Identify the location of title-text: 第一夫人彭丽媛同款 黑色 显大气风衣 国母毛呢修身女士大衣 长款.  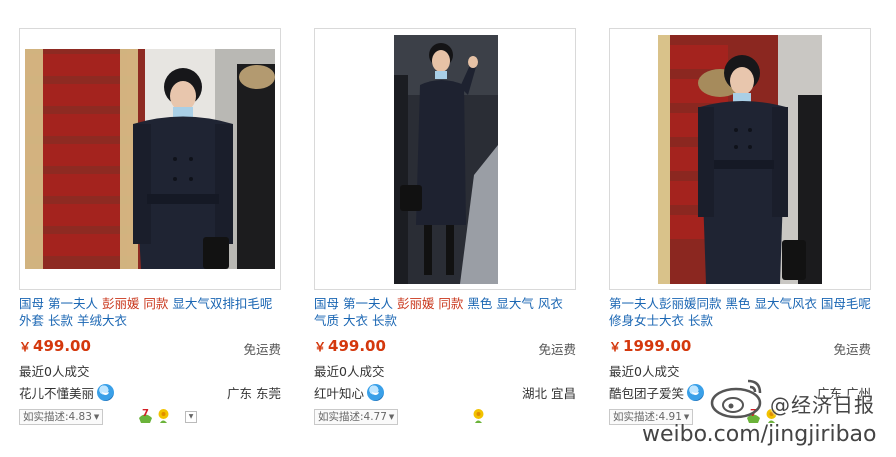
(740, 312).